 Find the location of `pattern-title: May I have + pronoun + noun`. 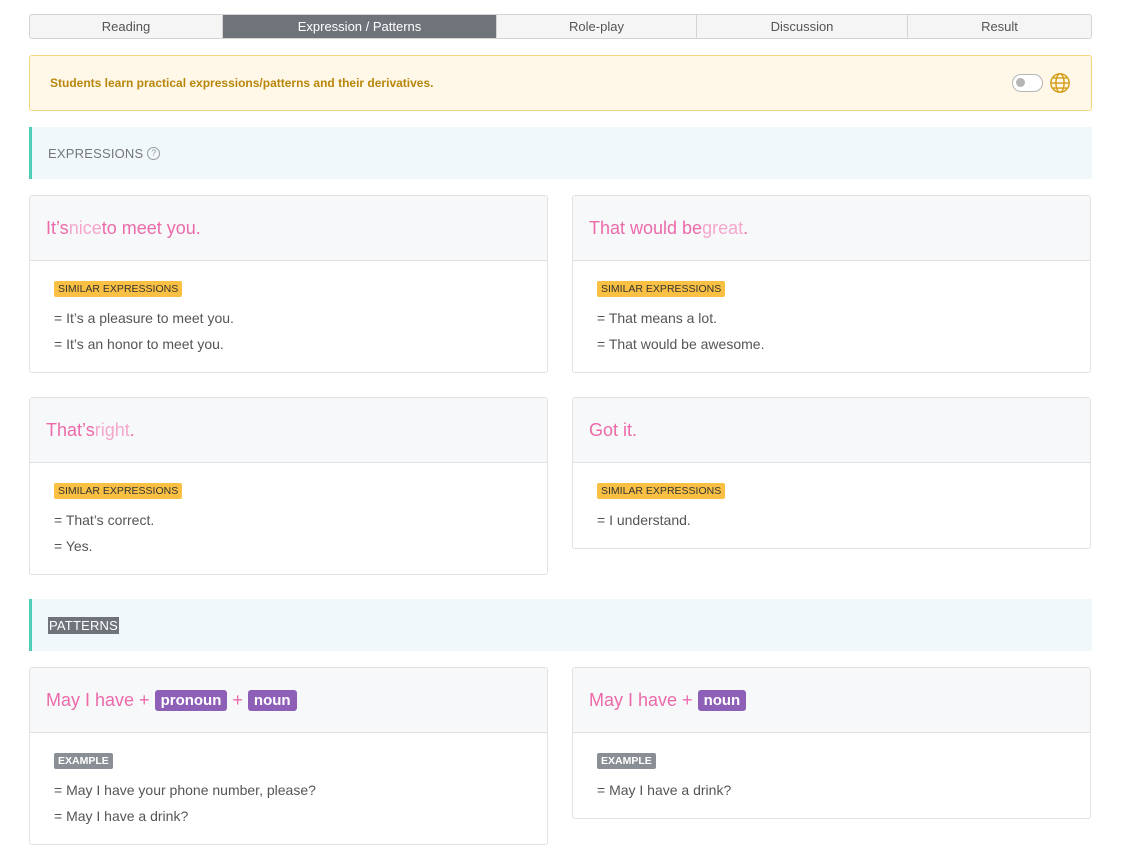

pattern-title: May I have + pronoun + noun is located at coordinates (288, 700).